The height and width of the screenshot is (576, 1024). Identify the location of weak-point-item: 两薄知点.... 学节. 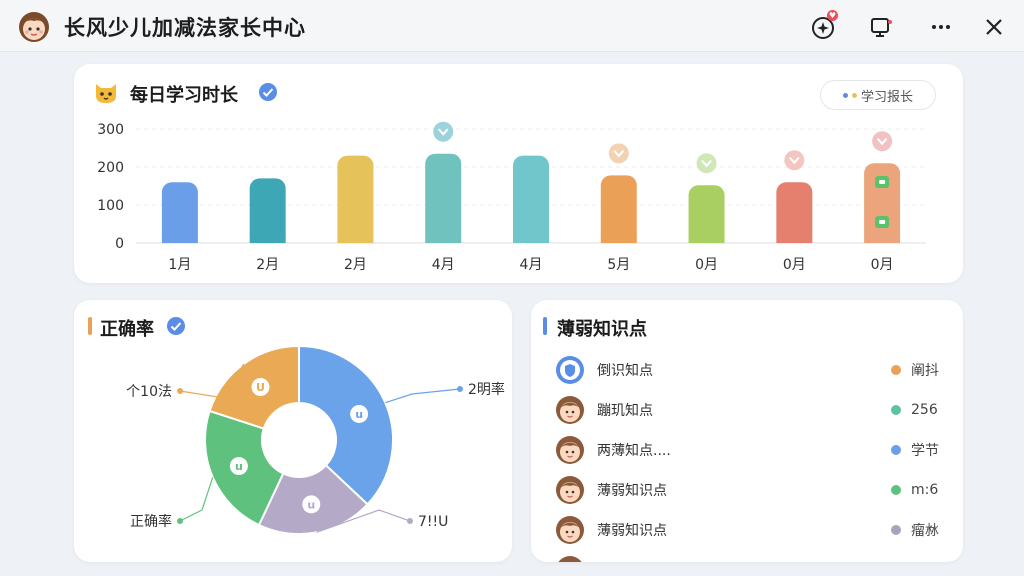
(750, 450).